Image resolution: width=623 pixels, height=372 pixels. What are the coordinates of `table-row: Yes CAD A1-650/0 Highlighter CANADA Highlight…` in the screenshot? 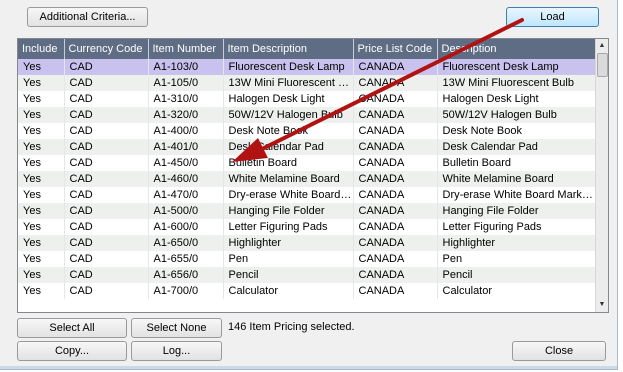 It's located at (307, 243).